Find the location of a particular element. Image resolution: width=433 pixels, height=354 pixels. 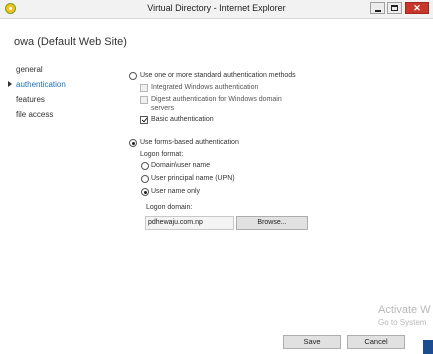

integrated-auth-checkbox is located at coordinates (144, 88).